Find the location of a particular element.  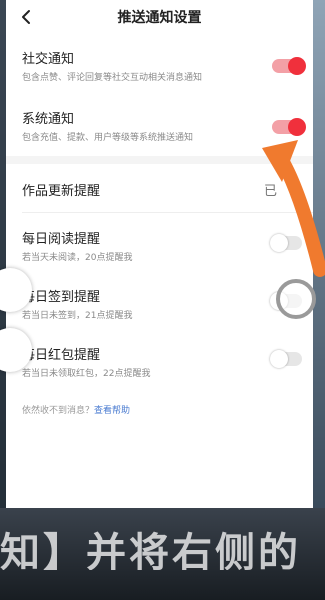

setting-row-daily-checkin: 每日签到提醒 若当日未签到，21点提醒我 is located at coordinates (159, 305).